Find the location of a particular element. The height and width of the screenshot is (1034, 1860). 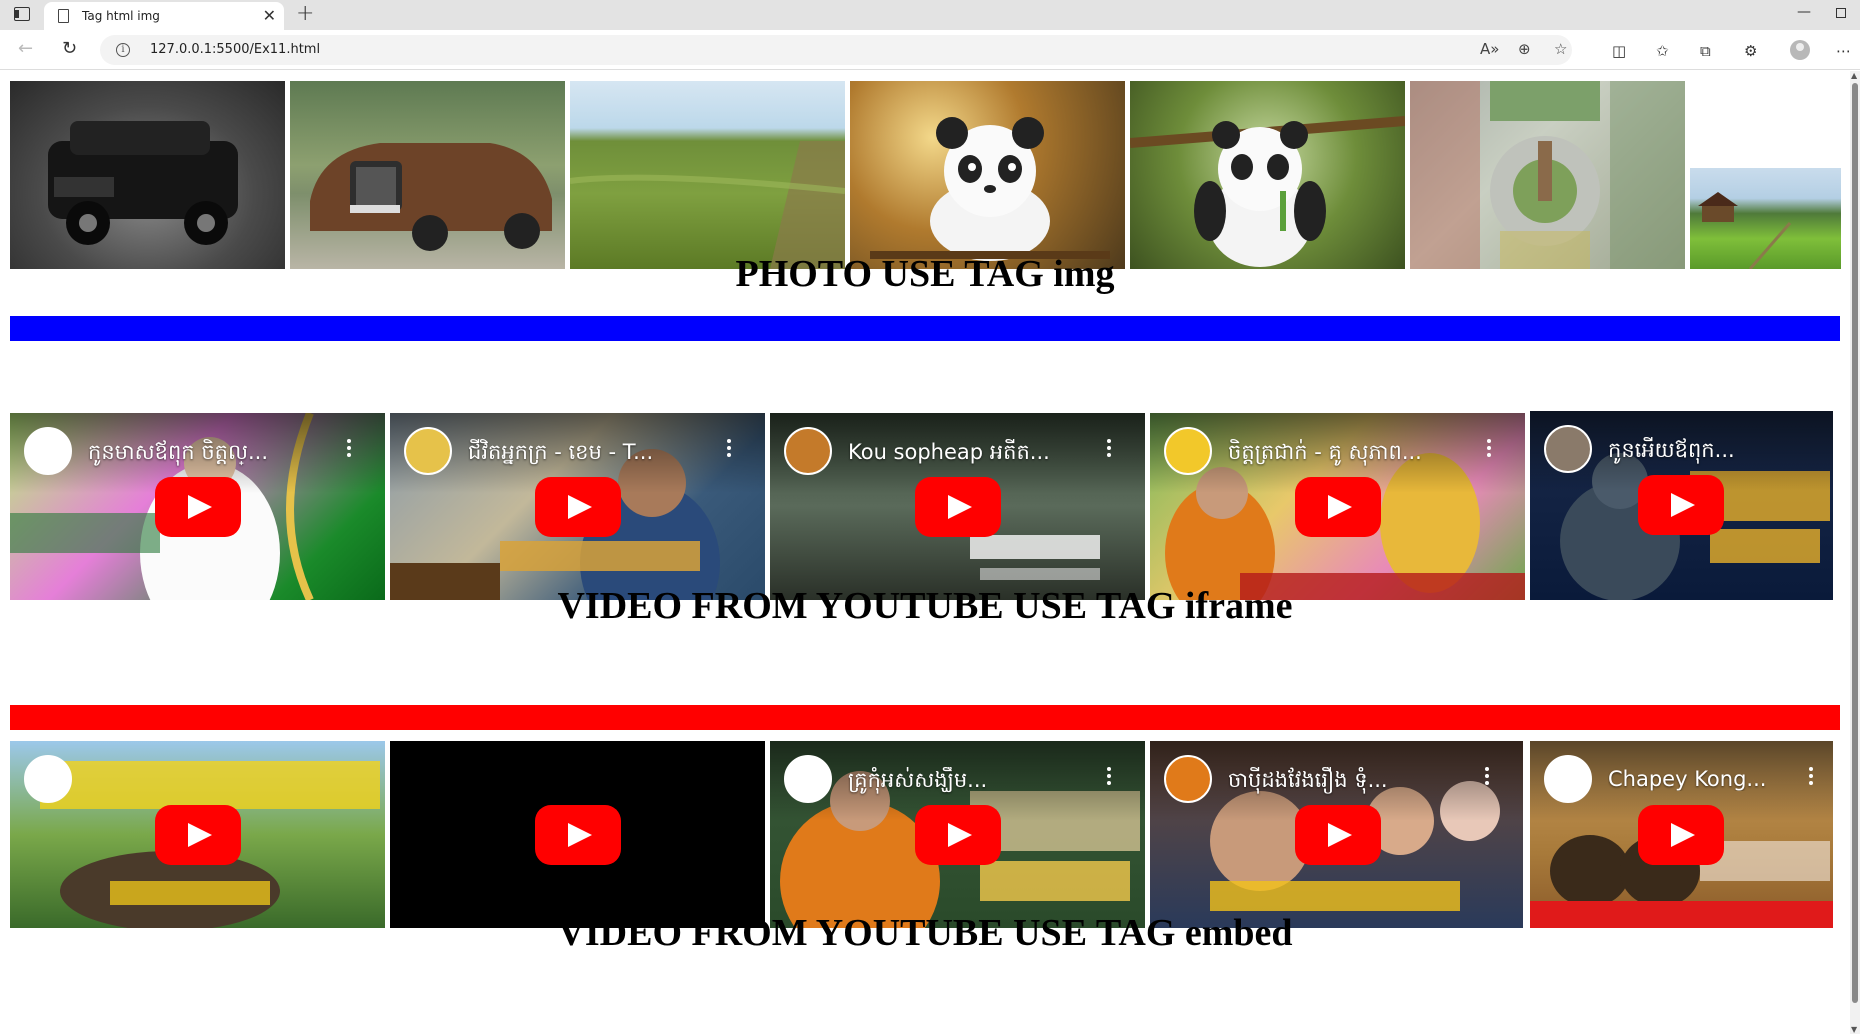

star-icon: ☆ is located at coordinates (1560, 49).